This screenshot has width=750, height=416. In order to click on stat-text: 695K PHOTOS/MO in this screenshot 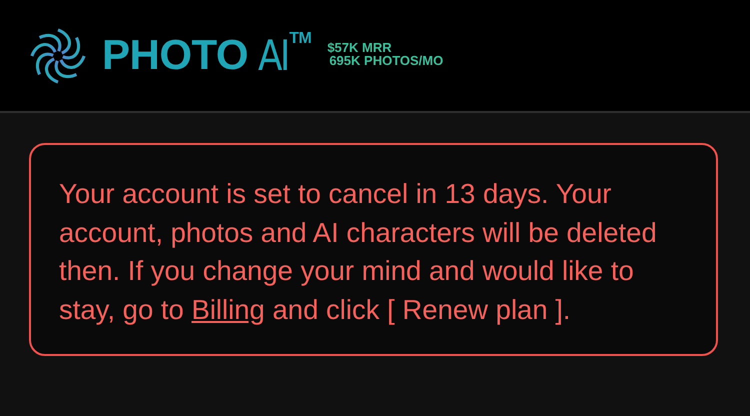, I will do `click(386, 60)`.